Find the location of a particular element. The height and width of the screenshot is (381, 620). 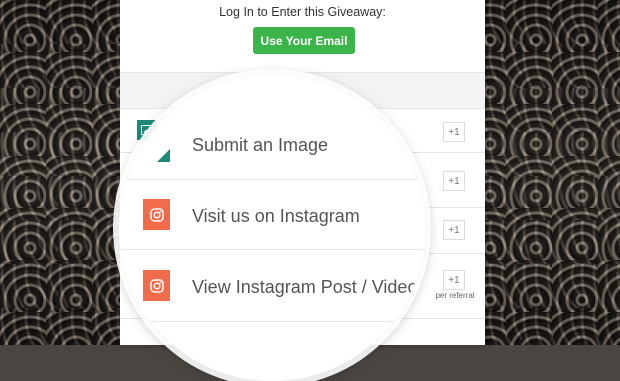

login-prompt: Log In to Enter this Giveaway: is located at coordinates (302, 12).